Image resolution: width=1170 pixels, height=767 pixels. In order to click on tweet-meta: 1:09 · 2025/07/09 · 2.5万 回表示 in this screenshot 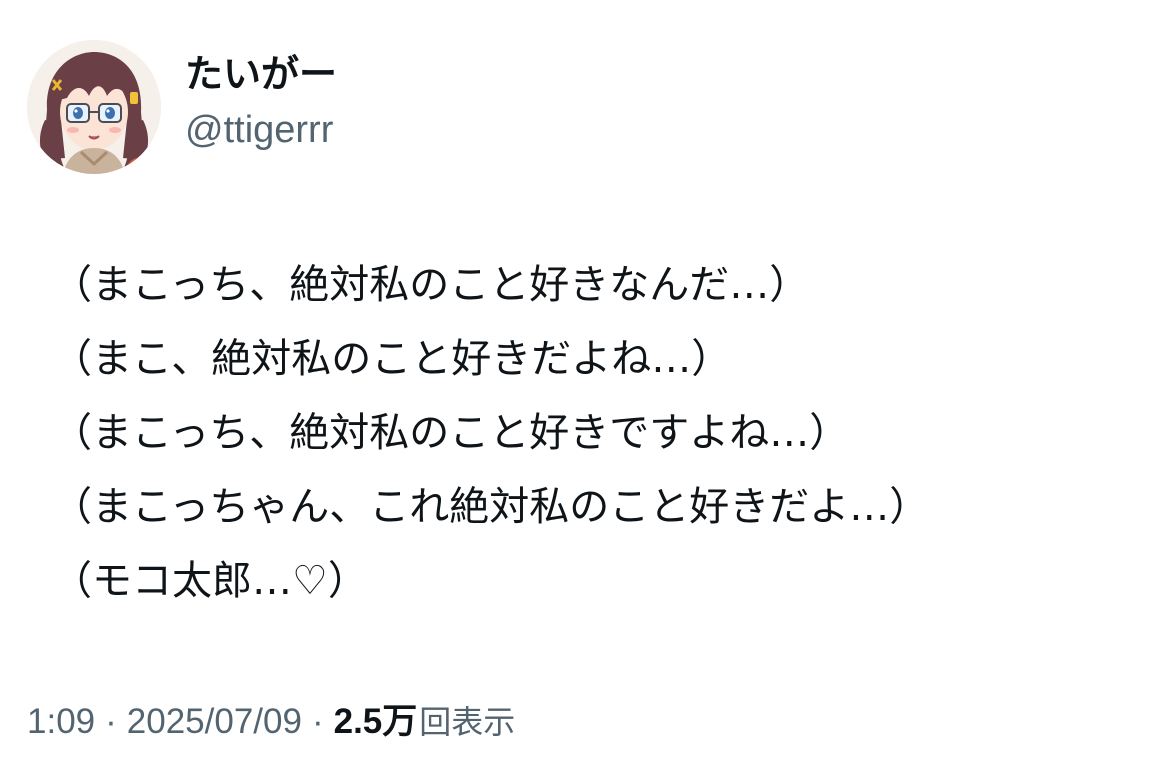, I will do `click(271, 722)`.